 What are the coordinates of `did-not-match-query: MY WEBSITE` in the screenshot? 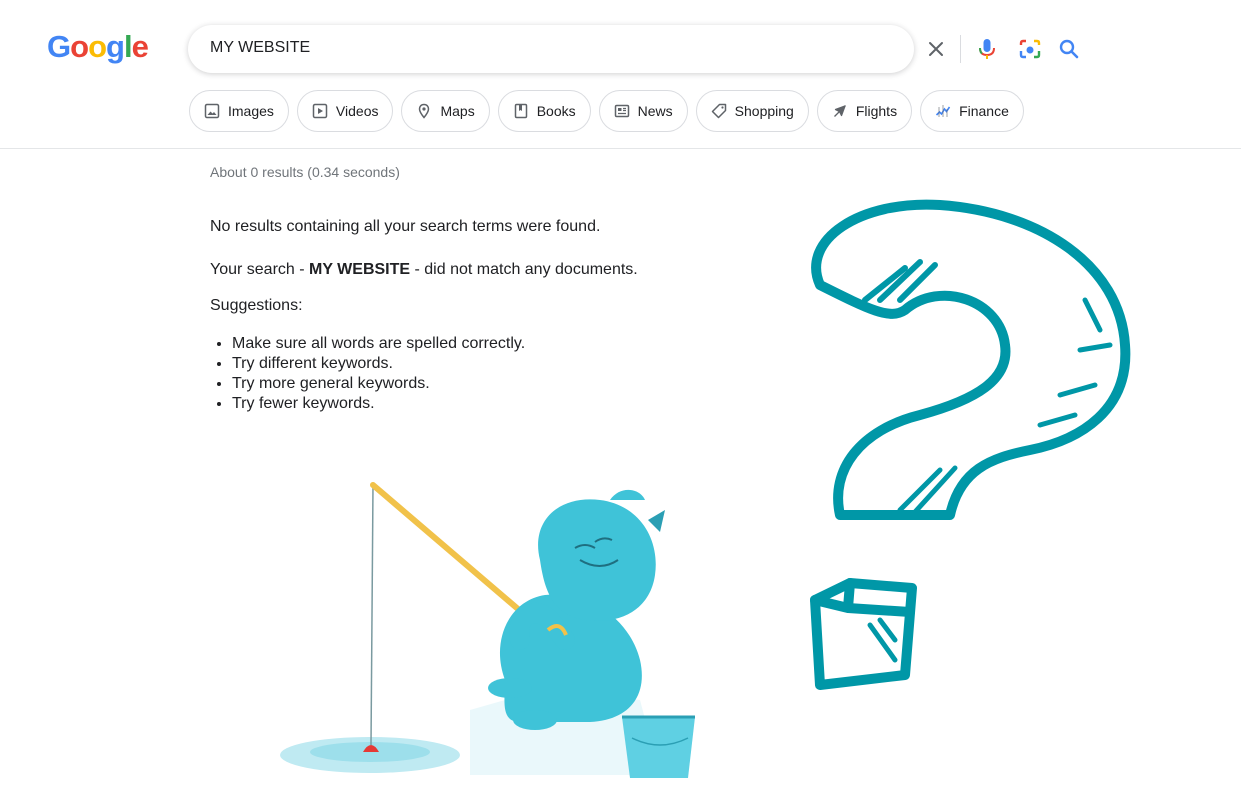 It's located at (360, 269).